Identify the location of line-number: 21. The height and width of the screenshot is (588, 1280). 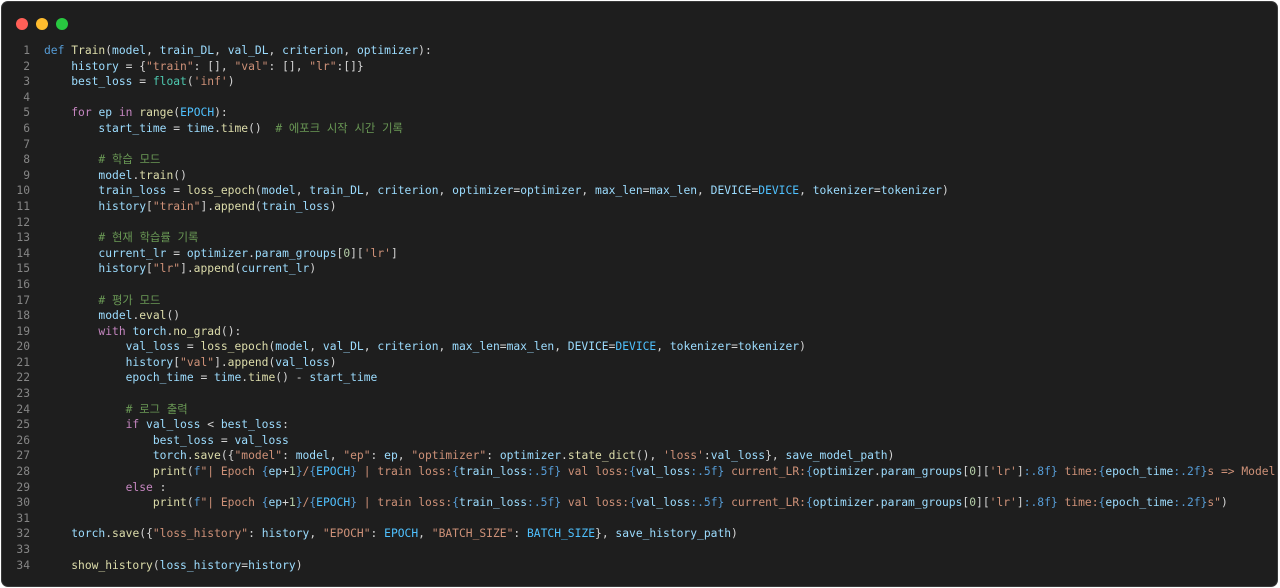
(23, 362).